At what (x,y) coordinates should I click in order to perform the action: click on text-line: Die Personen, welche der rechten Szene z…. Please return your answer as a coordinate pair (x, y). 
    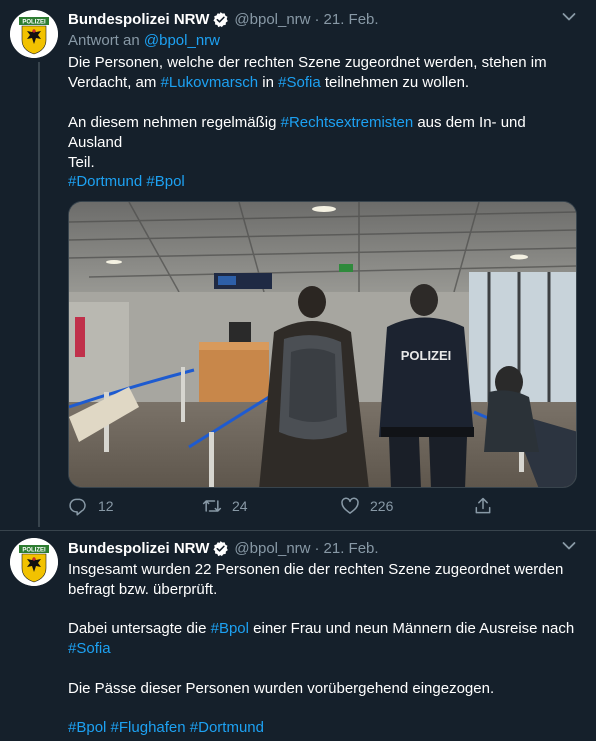
    Looking at the image, I should click on (307, 62).